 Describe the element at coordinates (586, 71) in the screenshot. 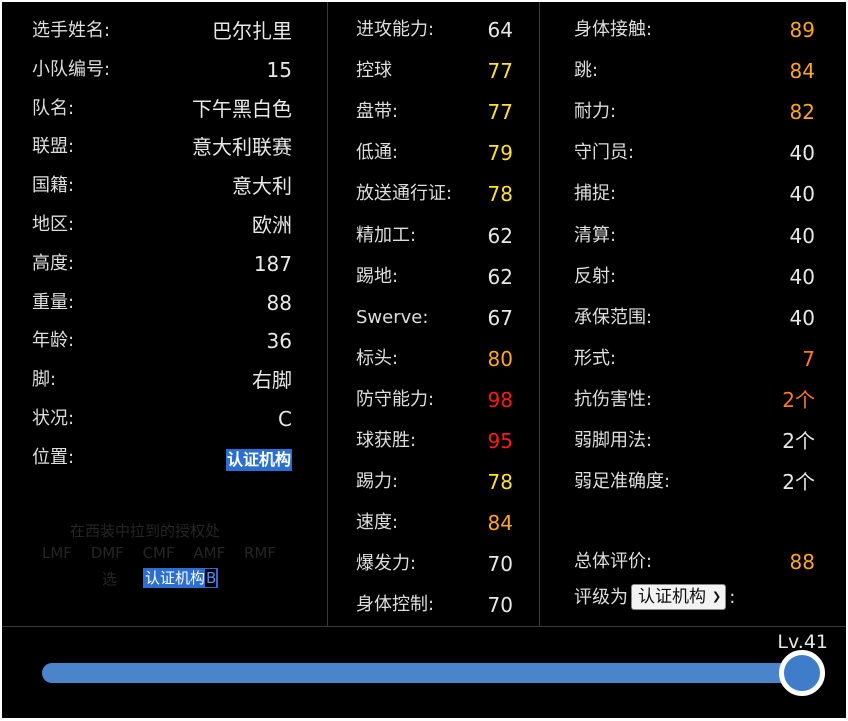

I see `physical-stat-1-label: 跳:` at that location.